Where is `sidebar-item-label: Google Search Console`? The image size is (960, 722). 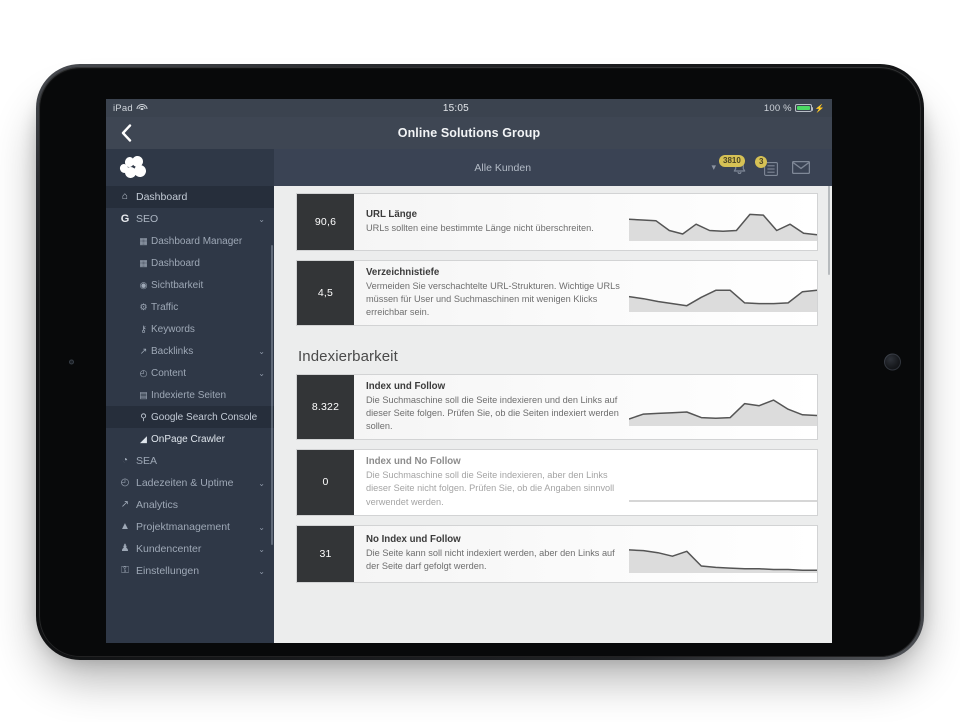
sidebar-item-label: Google Search Console is located at coordinates (204, 417).